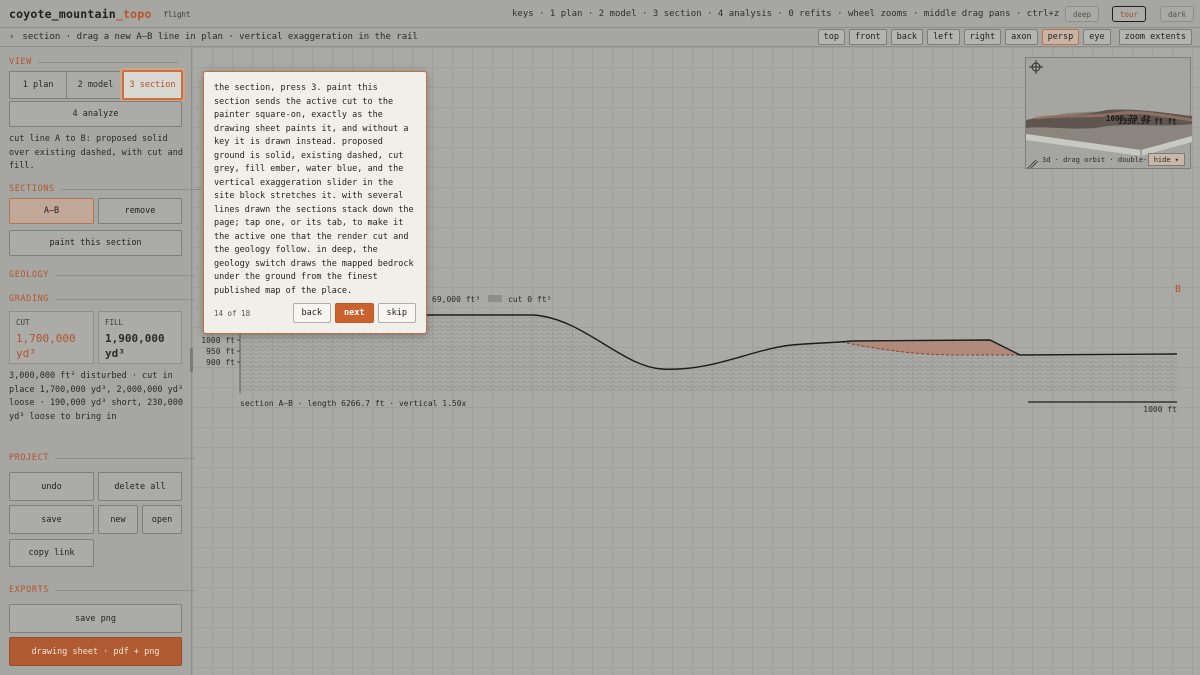 The image size is (1200, 675). What do you see at coordinates (982, 37) in the screenshot?
I see `view-right-button: right` at bounding box center [982, 37].